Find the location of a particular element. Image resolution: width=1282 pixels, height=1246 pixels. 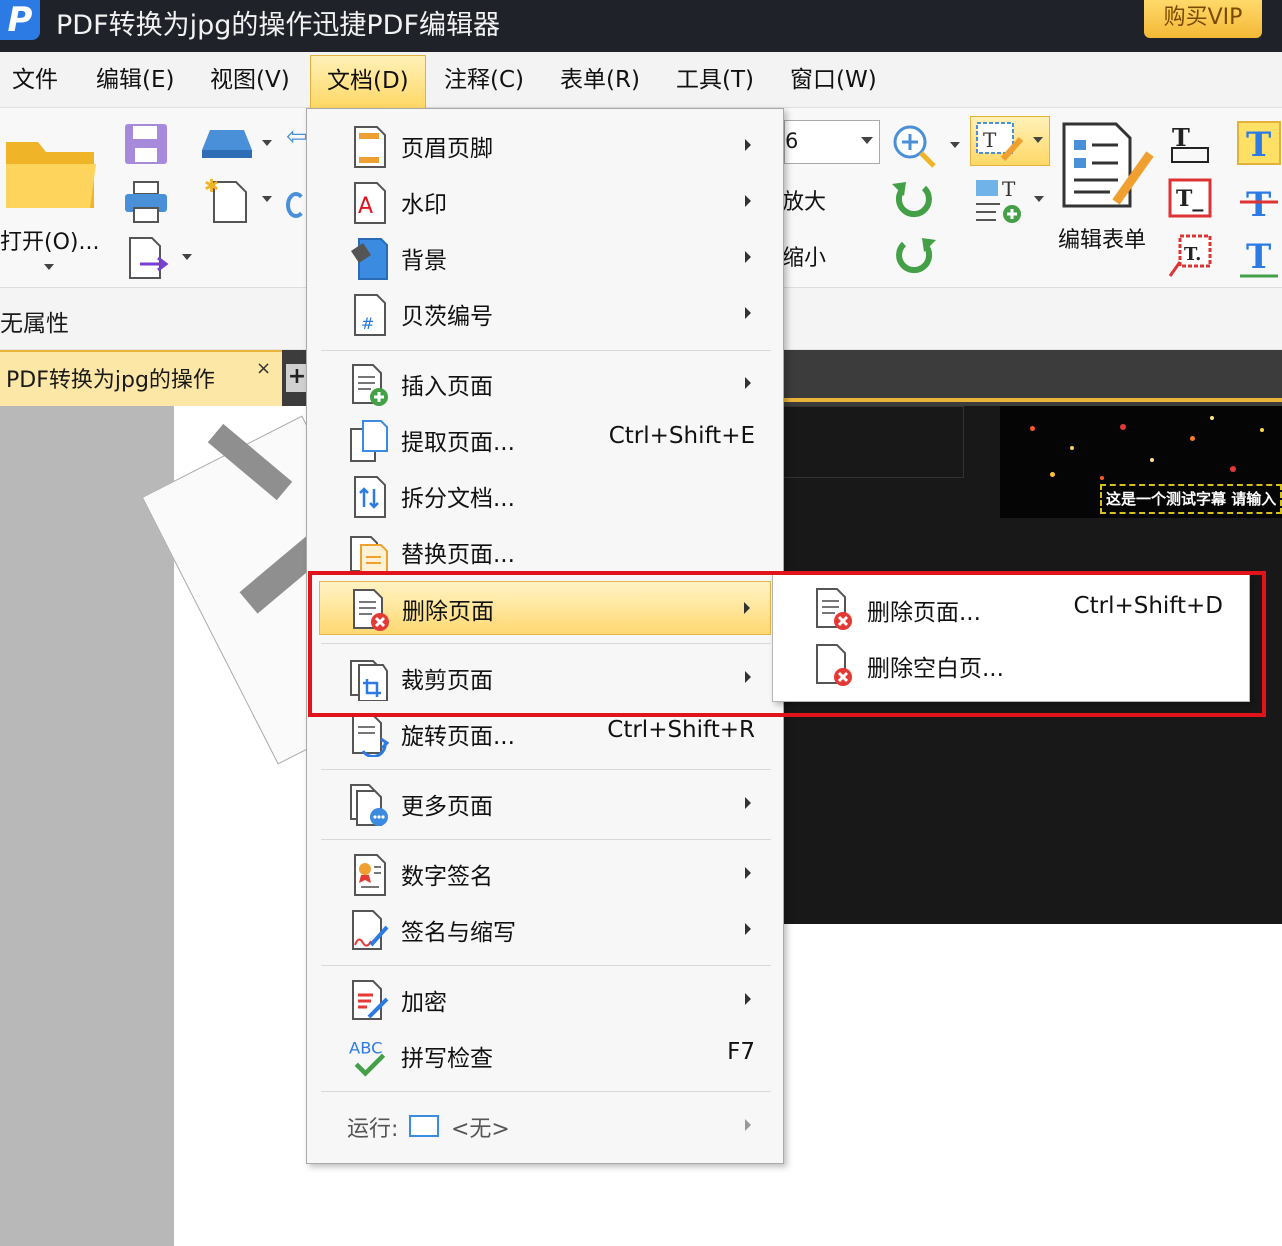

svg-text: T is located at coordinates (990, 140).